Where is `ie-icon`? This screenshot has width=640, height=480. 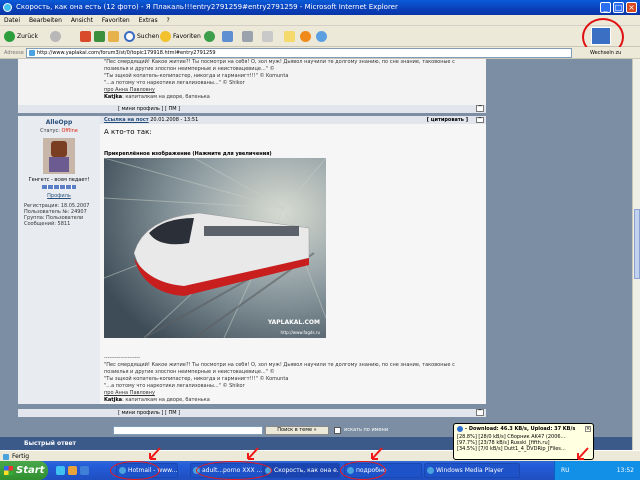 ie-icon is located at coordinates (7, 7).